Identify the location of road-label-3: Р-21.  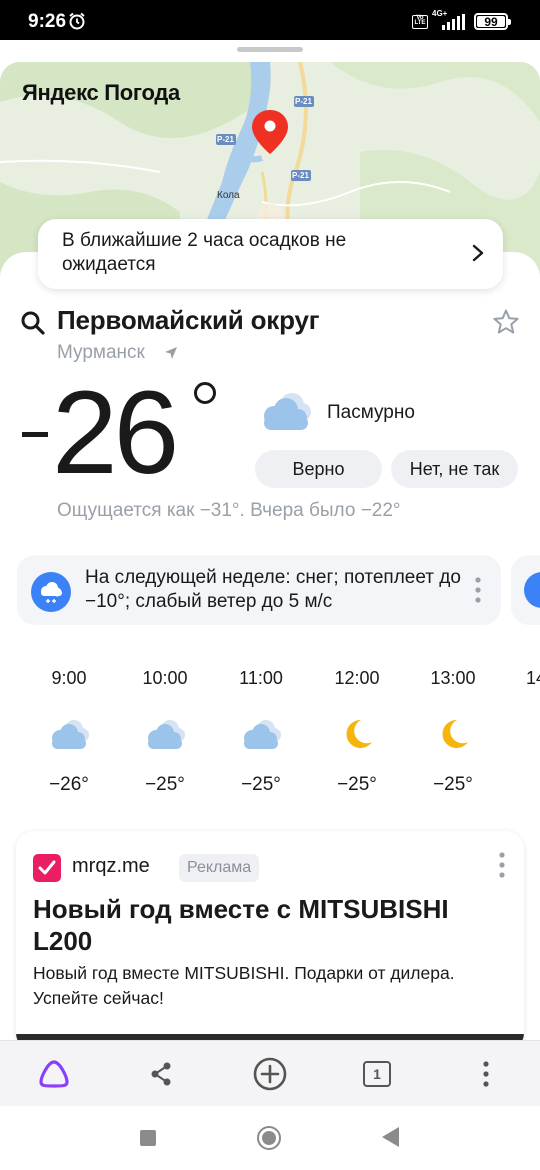
(300, 175).